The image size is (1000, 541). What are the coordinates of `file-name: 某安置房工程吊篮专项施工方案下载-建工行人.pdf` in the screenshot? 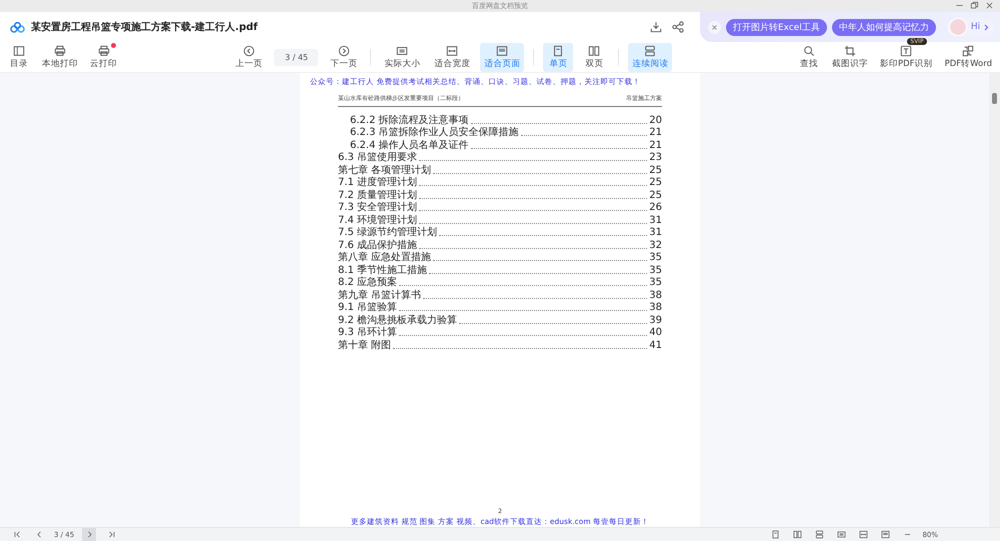 It's located at (145, 27).